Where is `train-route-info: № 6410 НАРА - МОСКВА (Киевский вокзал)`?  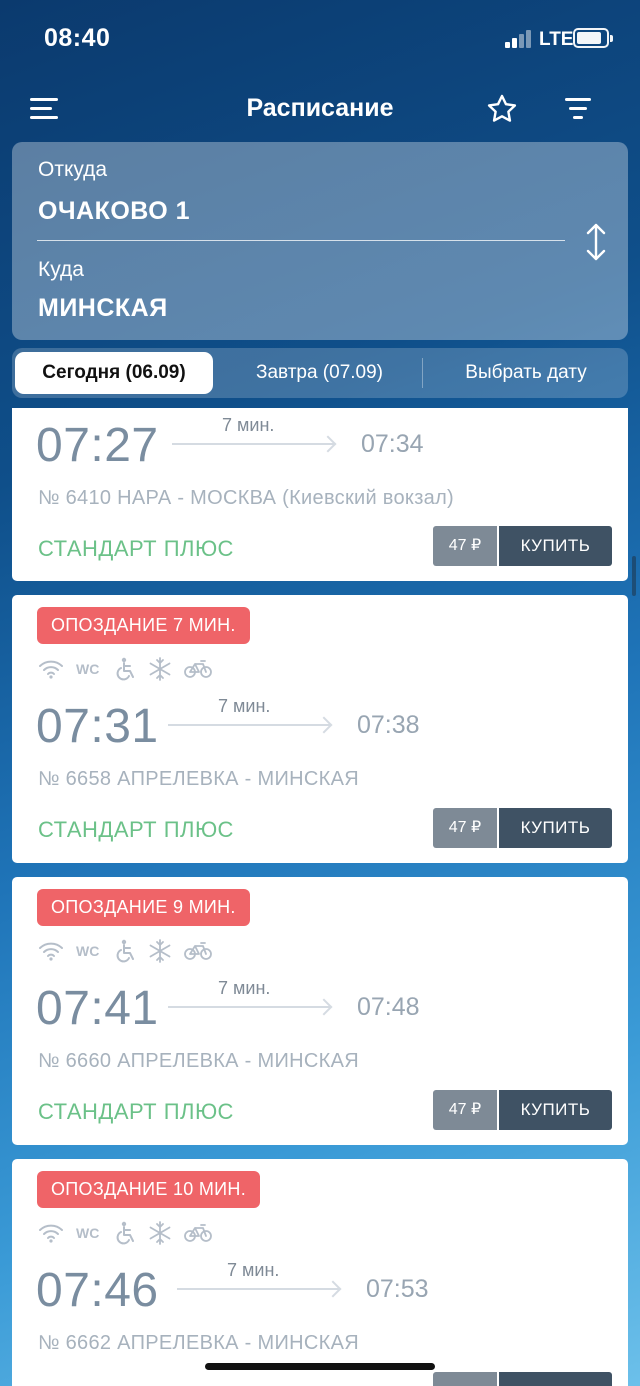 train-route-info: № 6410 НАРА - МОСКВА (Киевский вокзал) is located at coordinates (246, 498).